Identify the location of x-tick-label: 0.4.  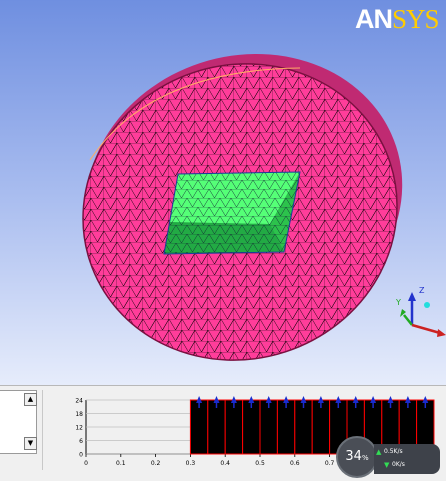
(225, 463).